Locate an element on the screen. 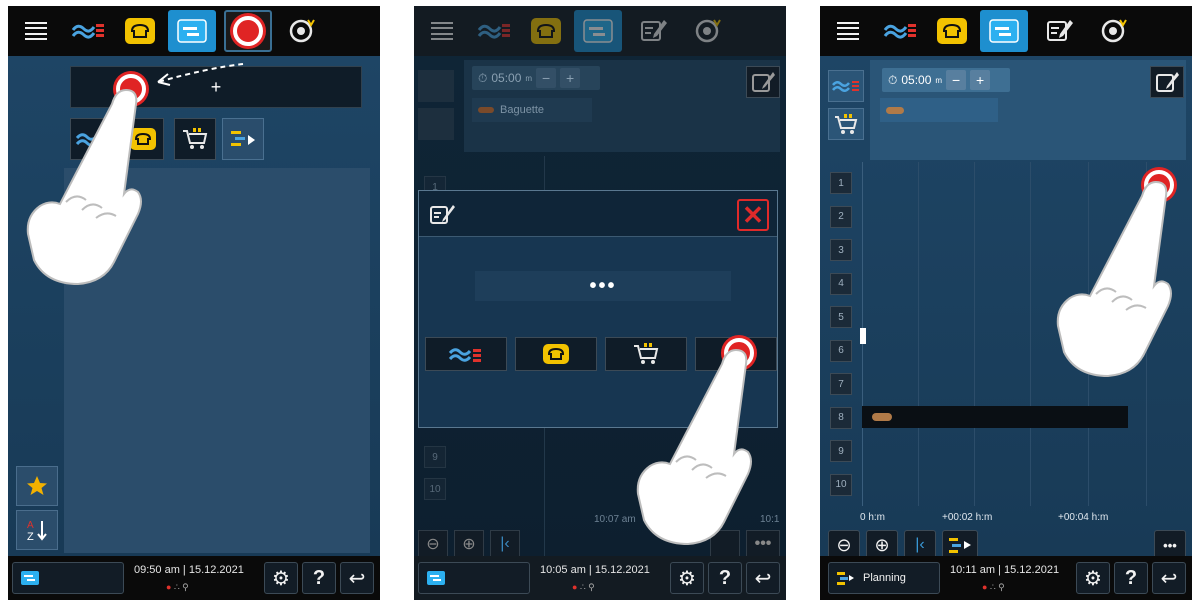 Image resolution: width=1200 pixels, height=604 pixels. program-row: Baguette is located at coordinates (532, 110).